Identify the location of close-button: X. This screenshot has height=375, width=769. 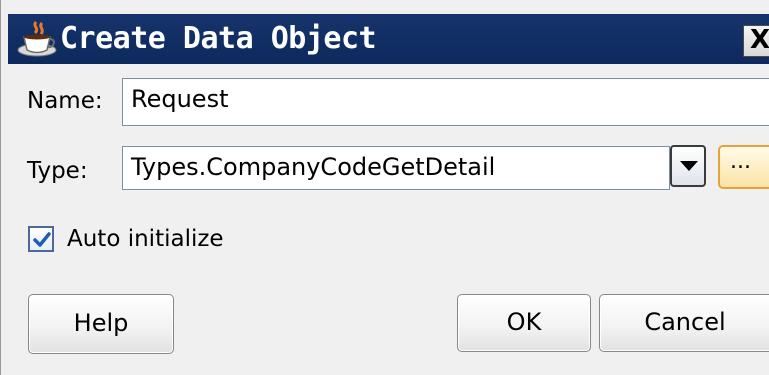
(756, 41).